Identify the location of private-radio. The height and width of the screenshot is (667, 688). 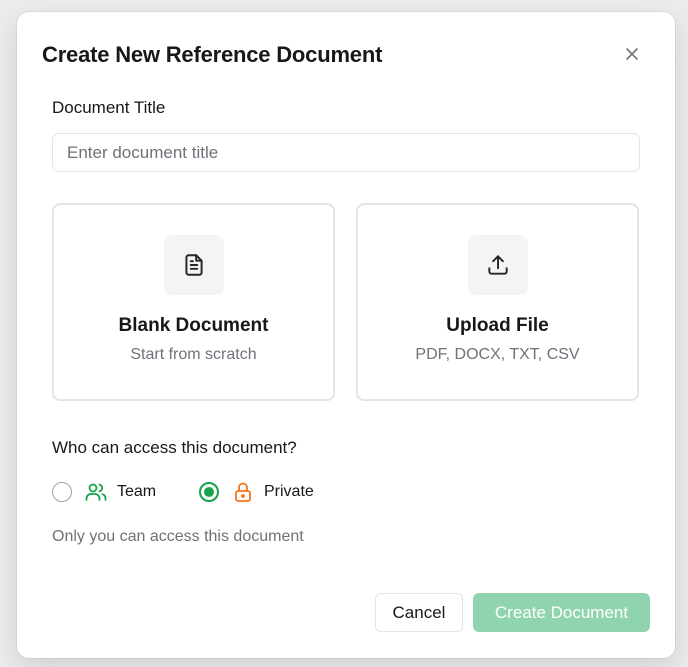
(209, 492).